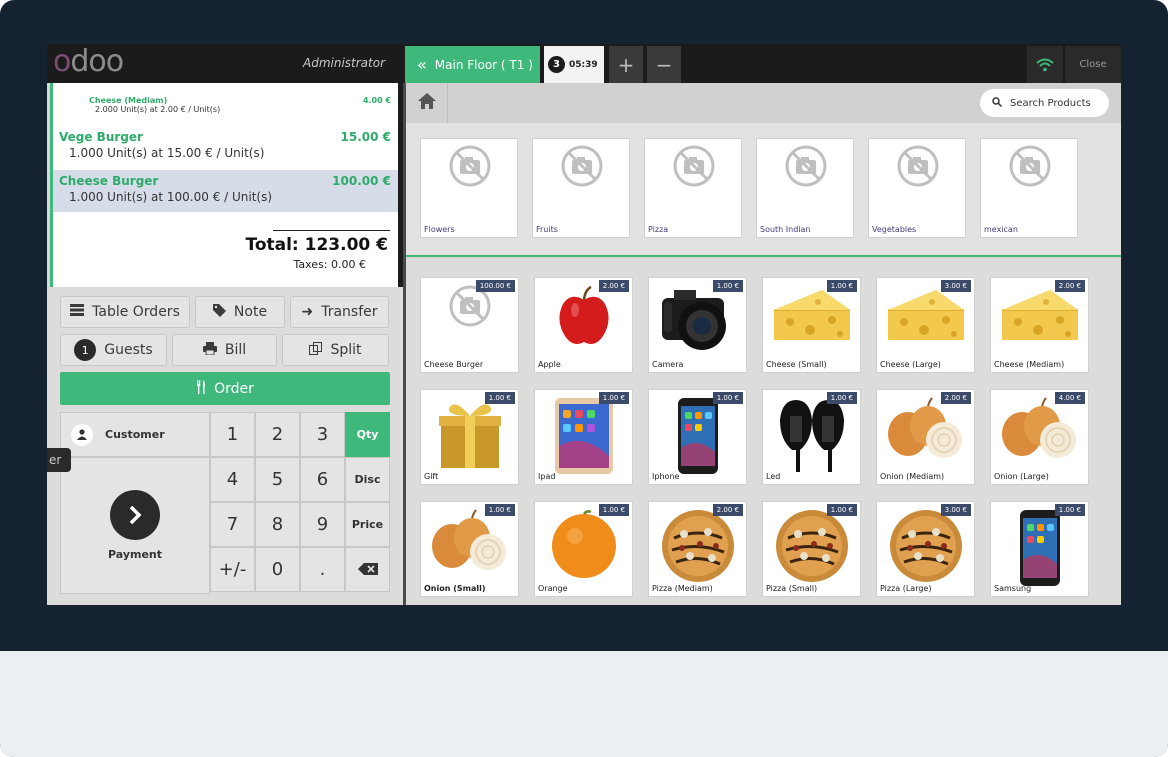 The width and height of the screenshot is (1168, 757). What do you see at coordinates (553, 588) in the screenshot?
I see `product-name: Orange` at bounding box center [553, 588].